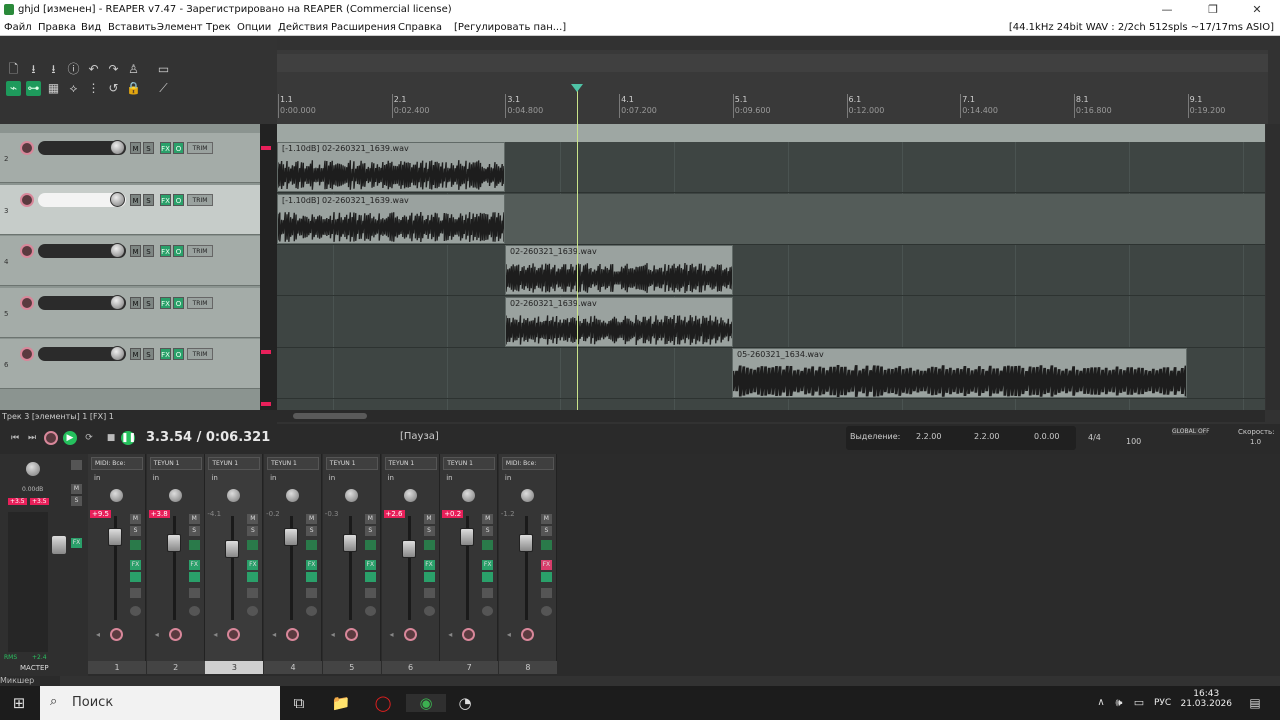  What do you see at coordinates (76, 501) in the screenshot?
I see `master-solo-button: S` at bounding box center [76, 501].